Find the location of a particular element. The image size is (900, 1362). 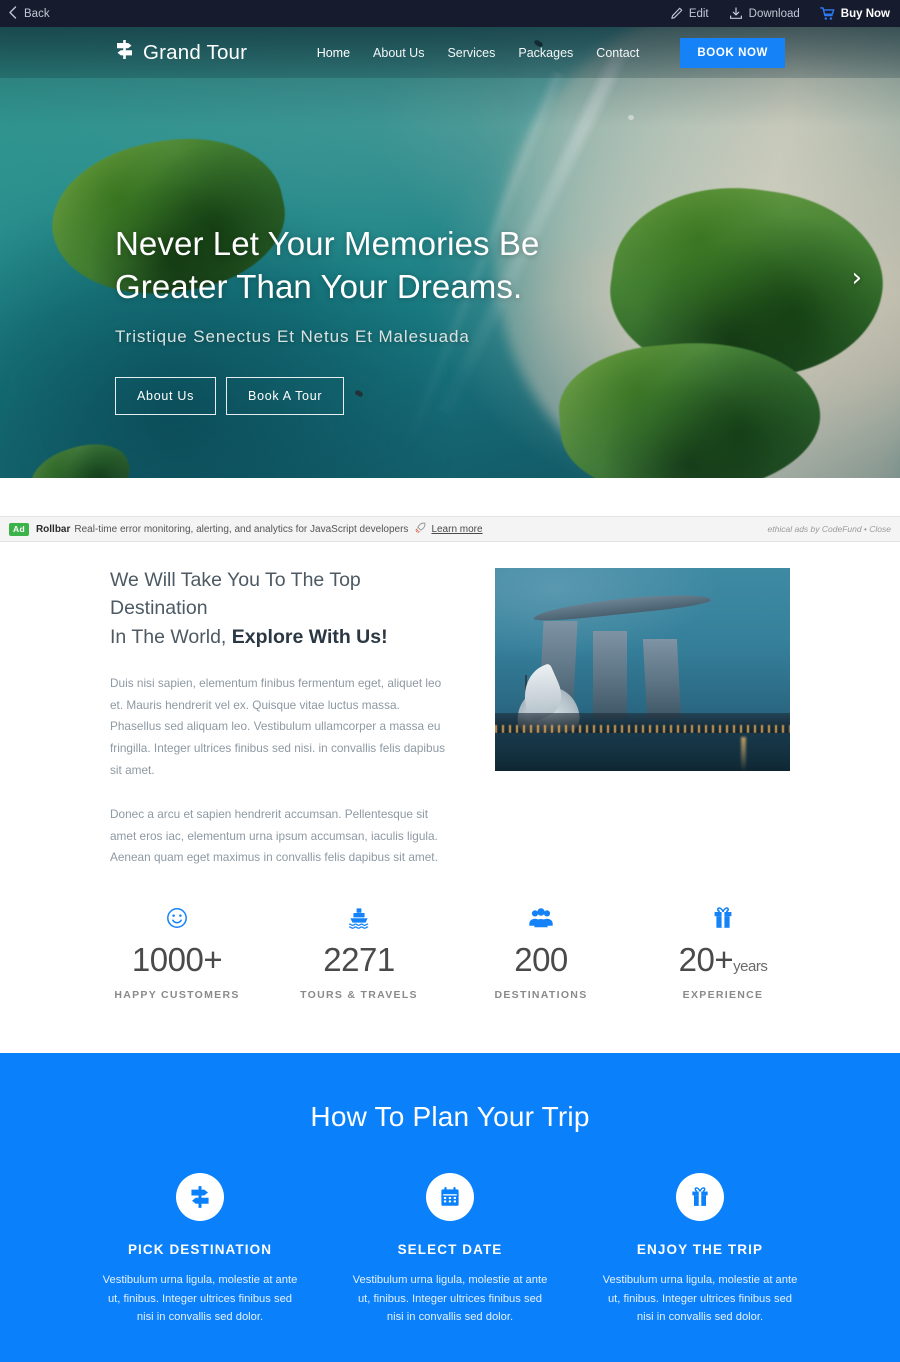

pencil-icon is located at coordinates (676, 13).